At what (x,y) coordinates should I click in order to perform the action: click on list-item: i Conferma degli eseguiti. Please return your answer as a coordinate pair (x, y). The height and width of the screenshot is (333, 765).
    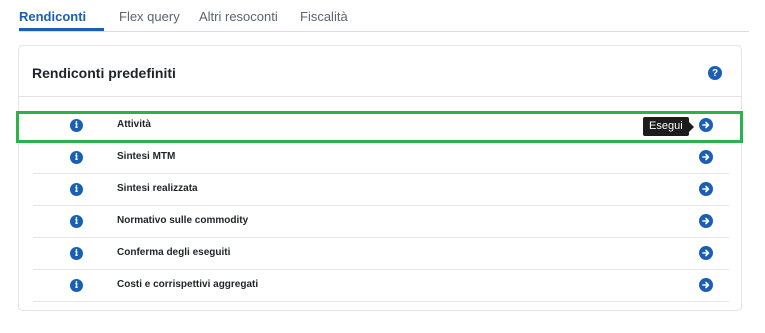
    Looking at the image, I should click on (381, 254).